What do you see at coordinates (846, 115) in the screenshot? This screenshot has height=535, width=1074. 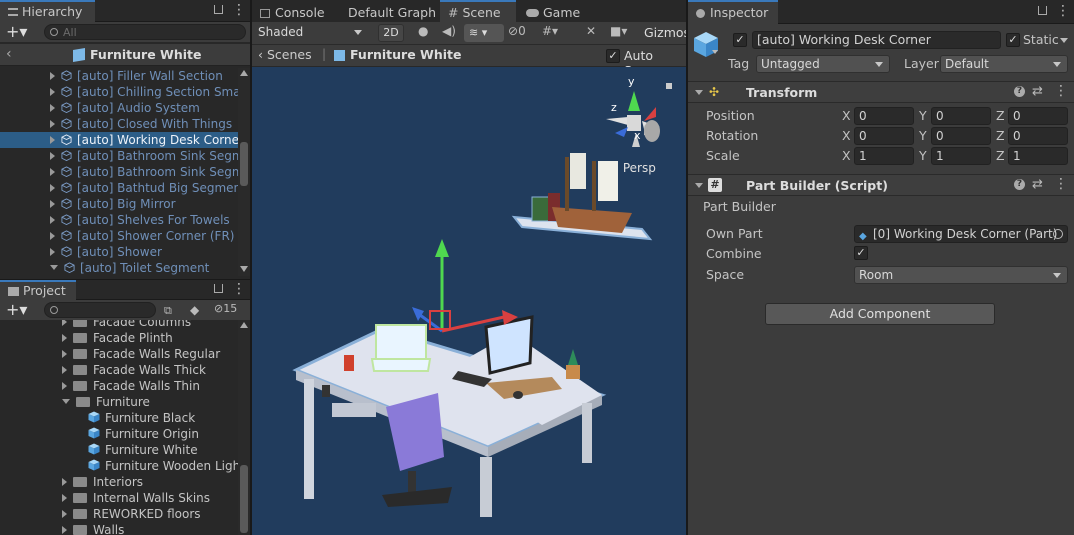 I see `position-axis-label: X` at bounding box center [846, 115].